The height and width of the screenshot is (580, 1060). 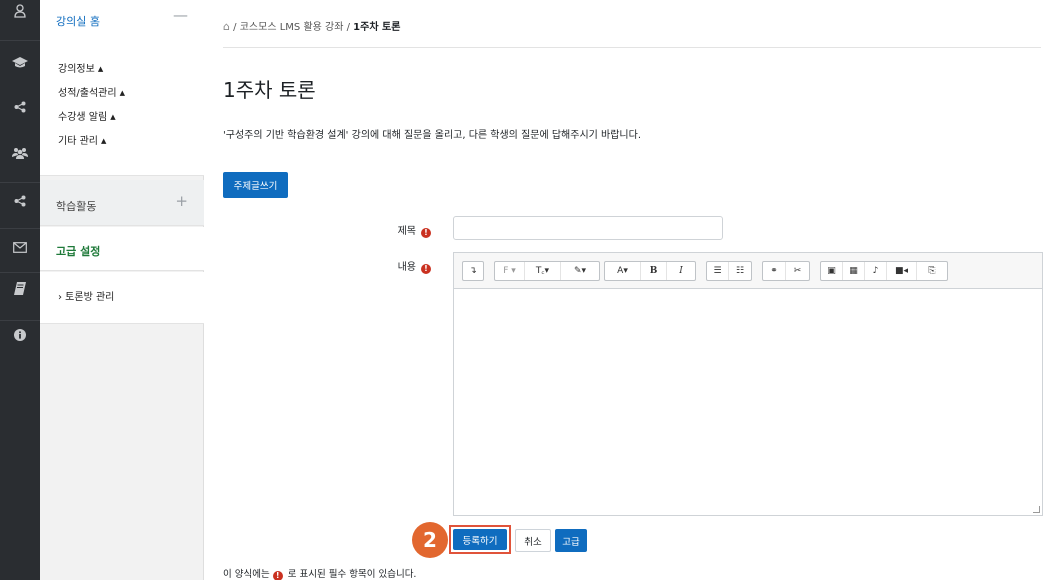 What do you see at coordinates (269, 90) in the screenshot?
I see `page-title: 1주차 토론` at bounding box center [269, 90].